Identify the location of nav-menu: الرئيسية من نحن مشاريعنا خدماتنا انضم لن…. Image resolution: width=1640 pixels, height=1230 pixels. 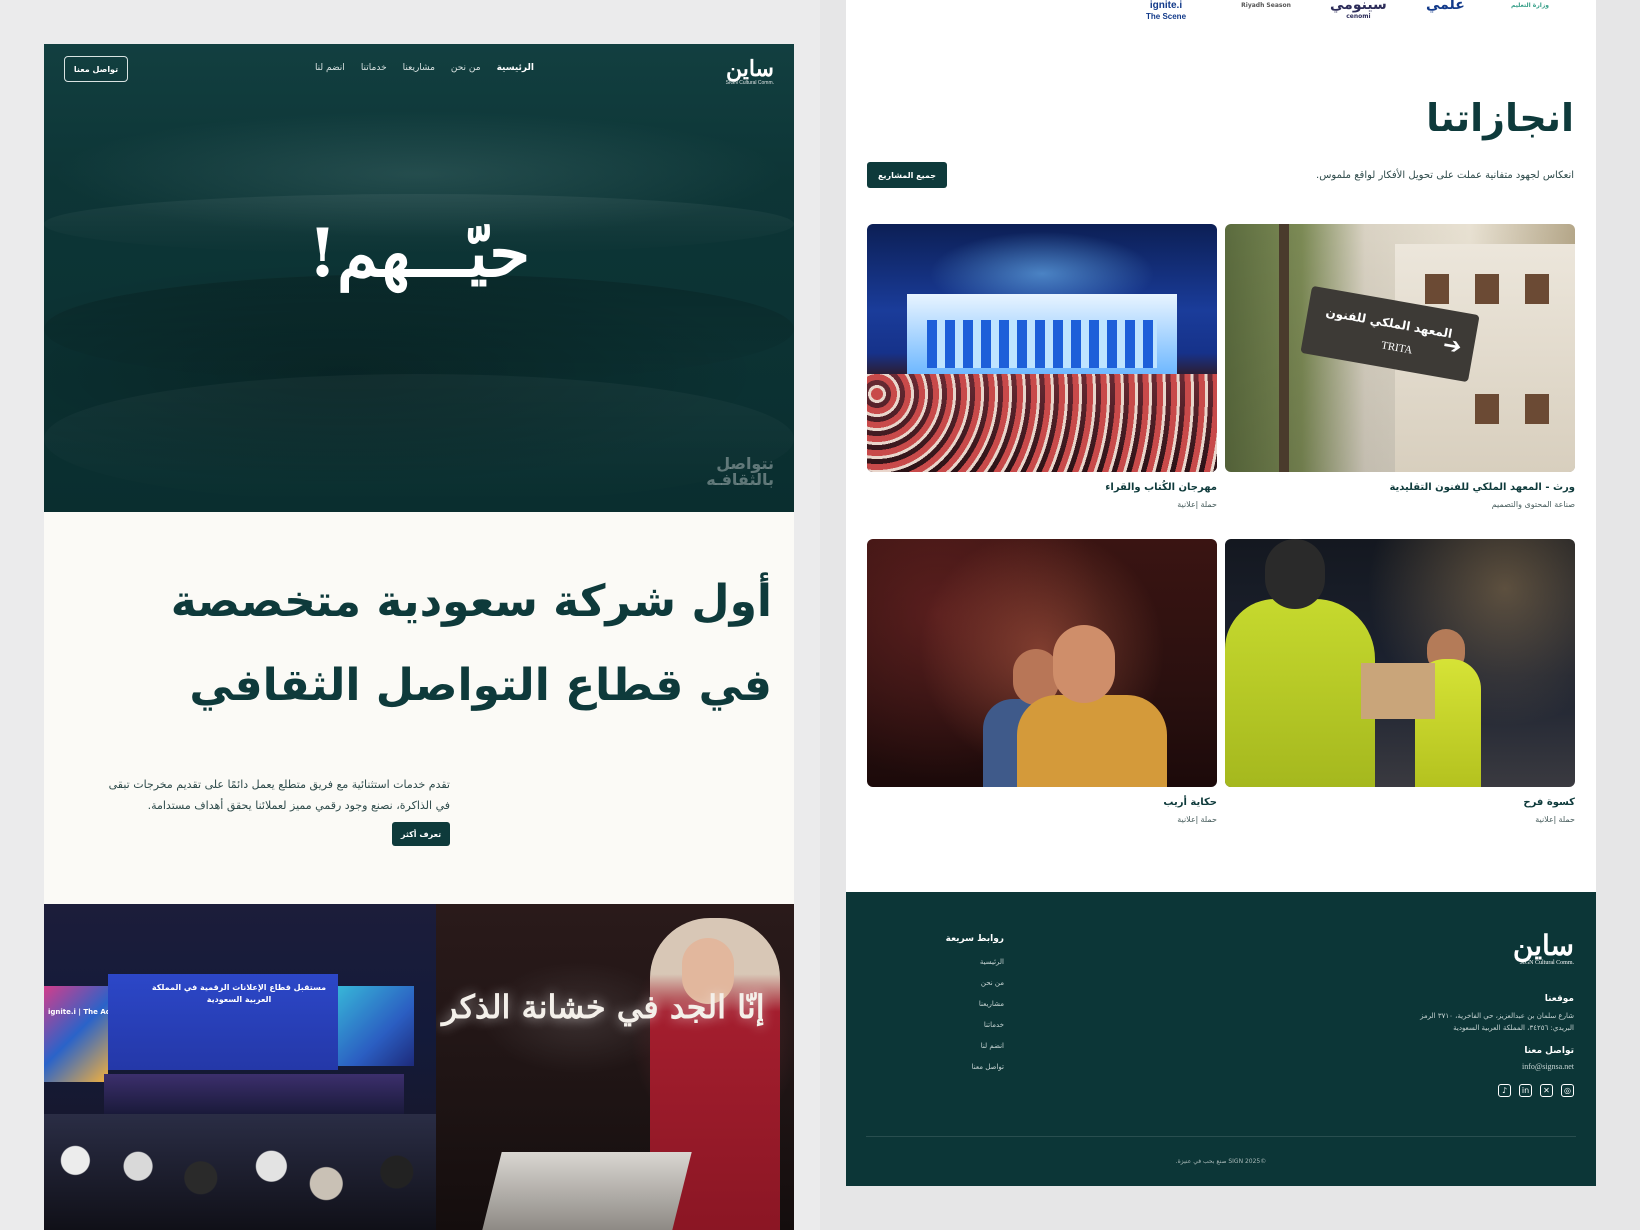
(424, 68).